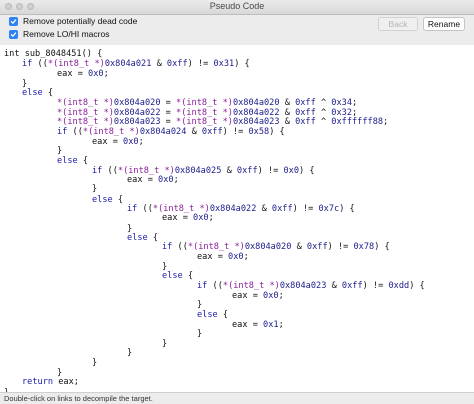 This screenshot has width=474, height=404. What do you see at coordinates (198, 171) in the screenshot?
I see `code-token: 0x804a025` at bounding box center [198, 171].